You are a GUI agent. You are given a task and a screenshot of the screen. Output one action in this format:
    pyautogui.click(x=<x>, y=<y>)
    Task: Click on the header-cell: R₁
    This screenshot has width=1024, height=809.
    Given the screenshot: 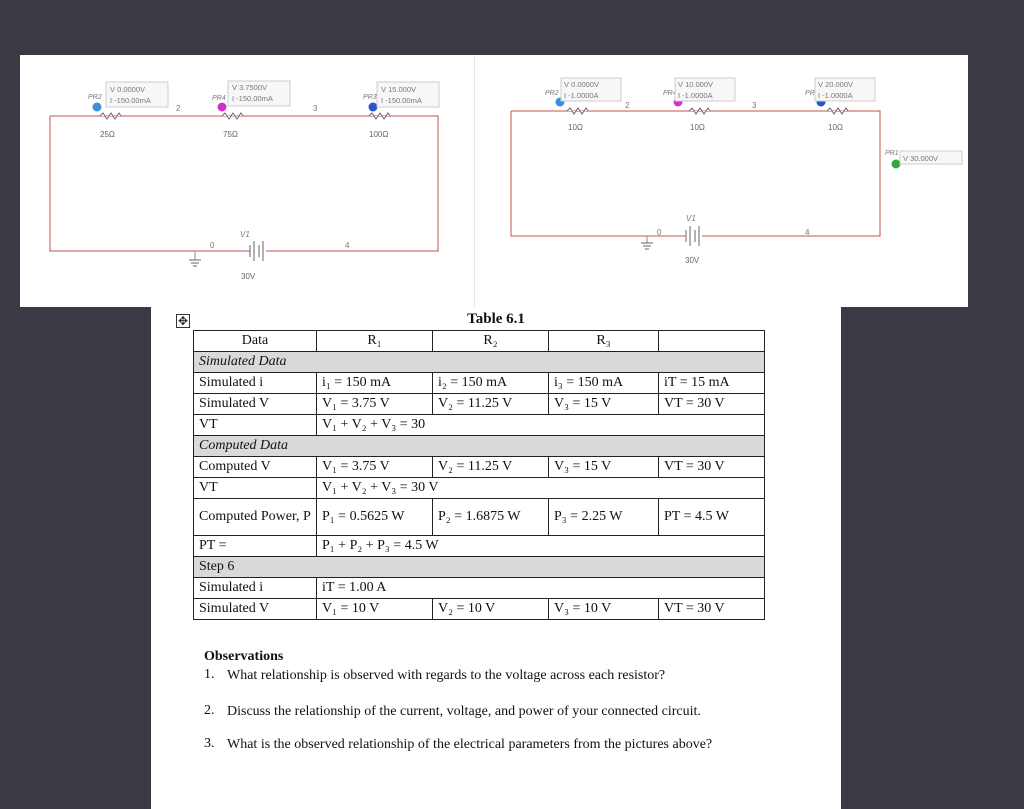 What is the action you would take?
    pyautogui.click(x=374, y=341)
    